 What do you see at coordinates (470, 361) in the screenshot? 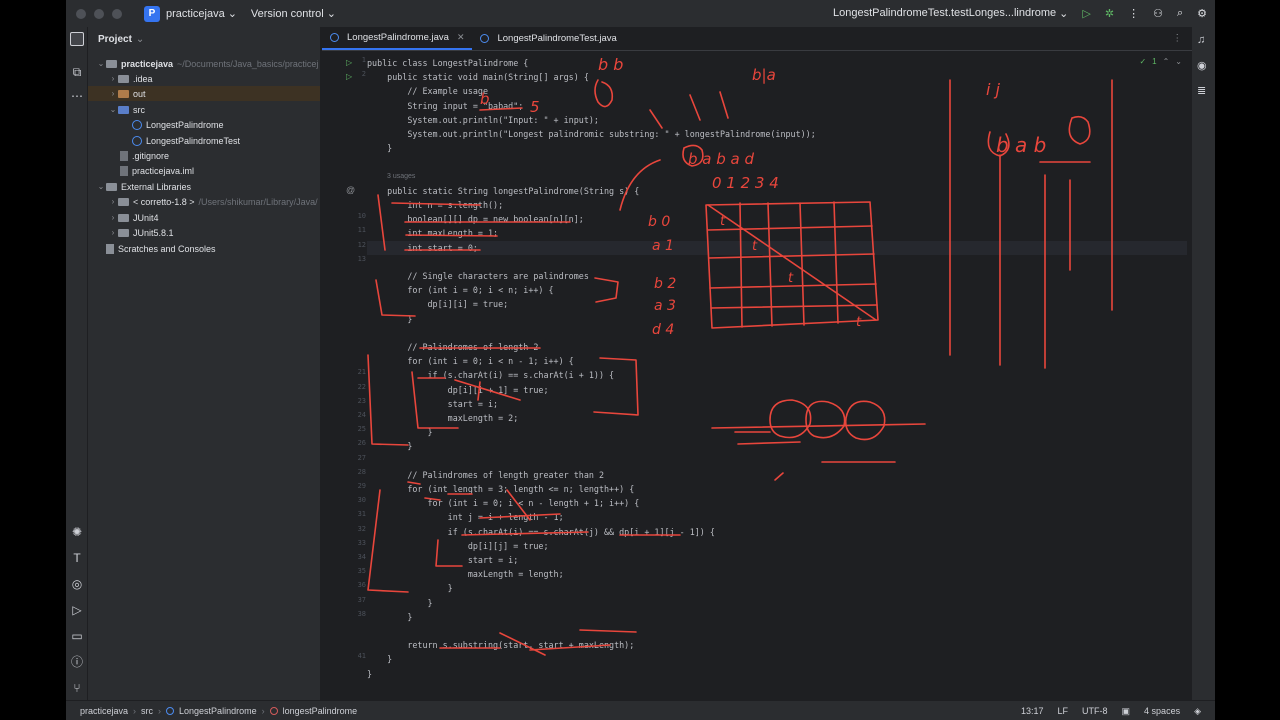
I see `code-line: for (int i = 0; i < n - 1; i++) {` at bounding box center [470, 361].